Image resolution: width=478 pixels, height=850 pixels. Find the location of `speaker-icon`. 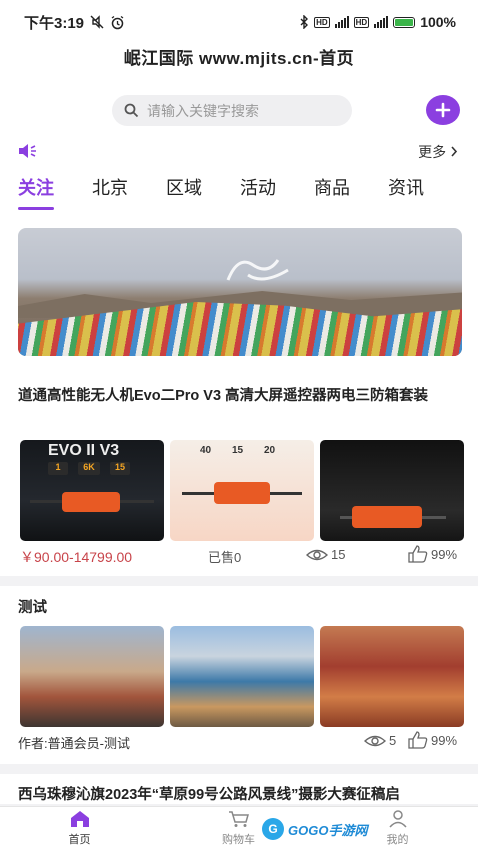

speaker-icon is located at coordinates (28, 151).